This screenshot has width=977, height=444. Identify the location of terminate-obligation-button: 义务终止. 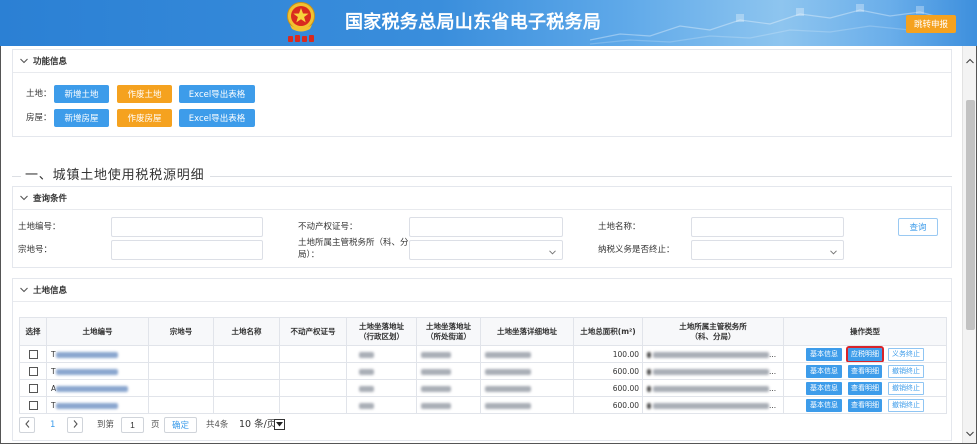
(906, 354).